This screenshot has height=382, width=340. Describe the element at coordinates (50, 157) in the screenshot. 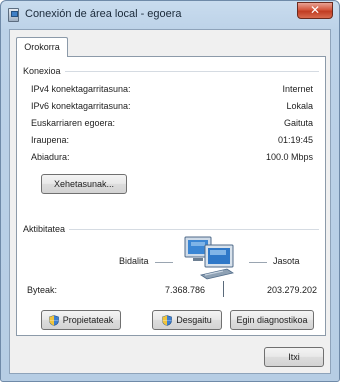

I see `speed-label: Abiadura:` at that location.